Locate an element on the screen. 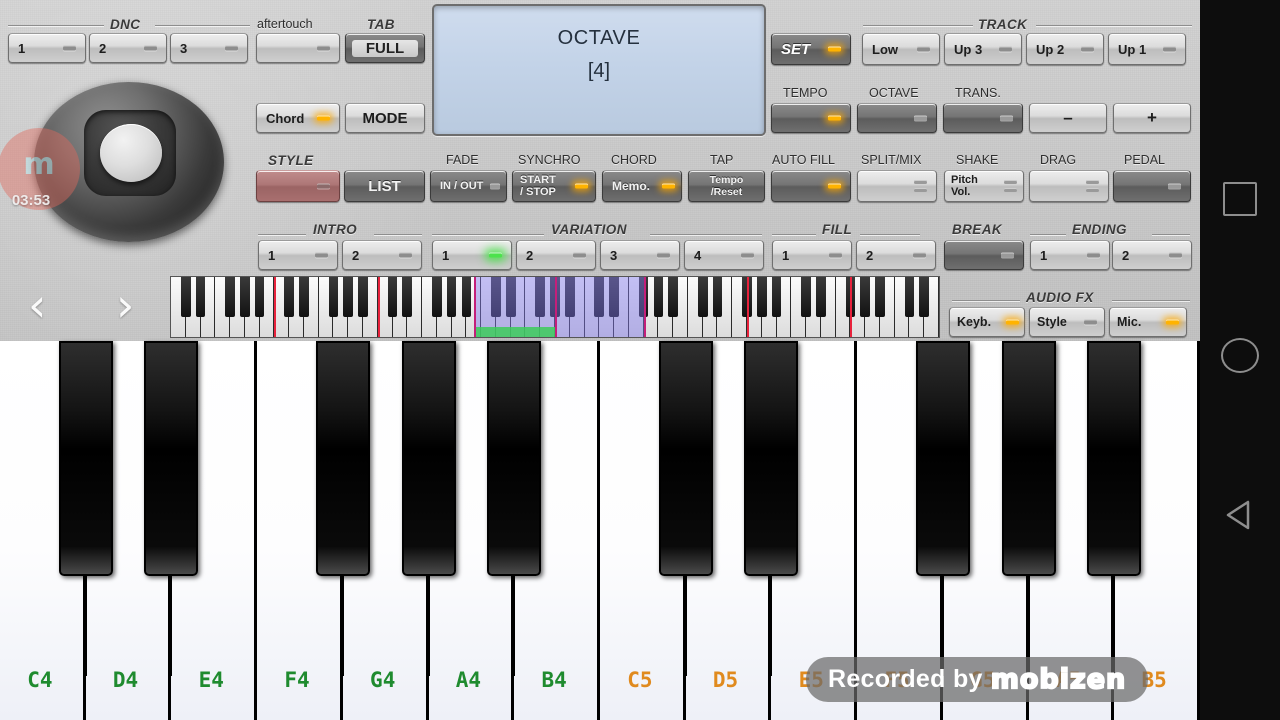  dnc-3-button: 3 is located at coordinates (209, 48).